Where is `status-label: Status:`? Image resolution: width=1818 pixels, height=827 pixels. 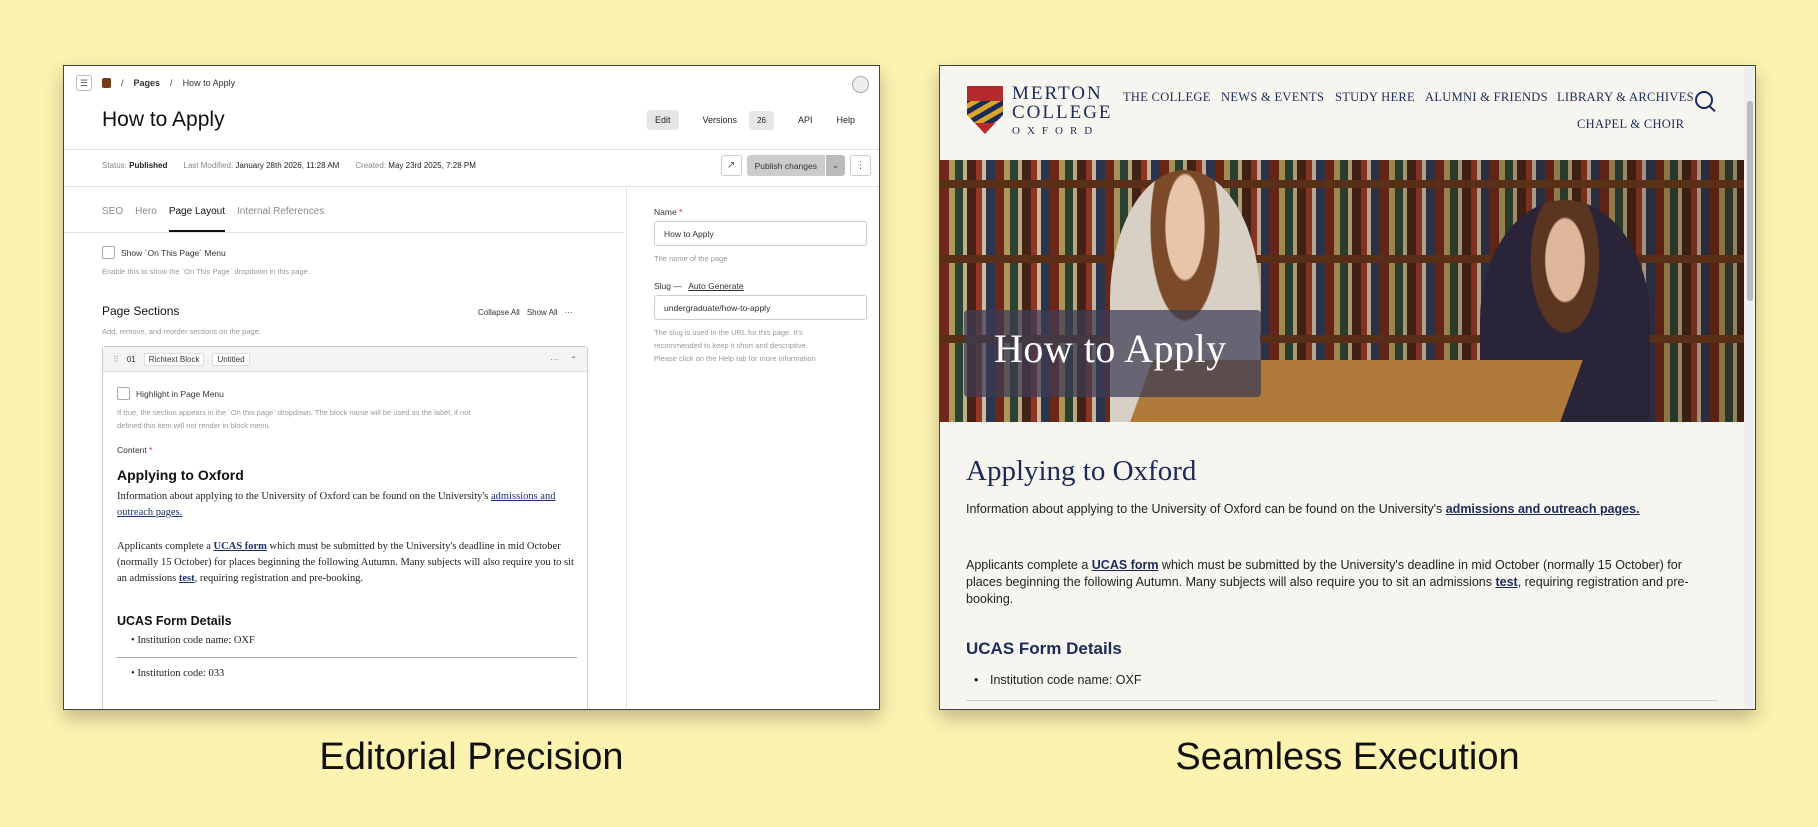 status-label: Status: is located at coordinates (114, 165).